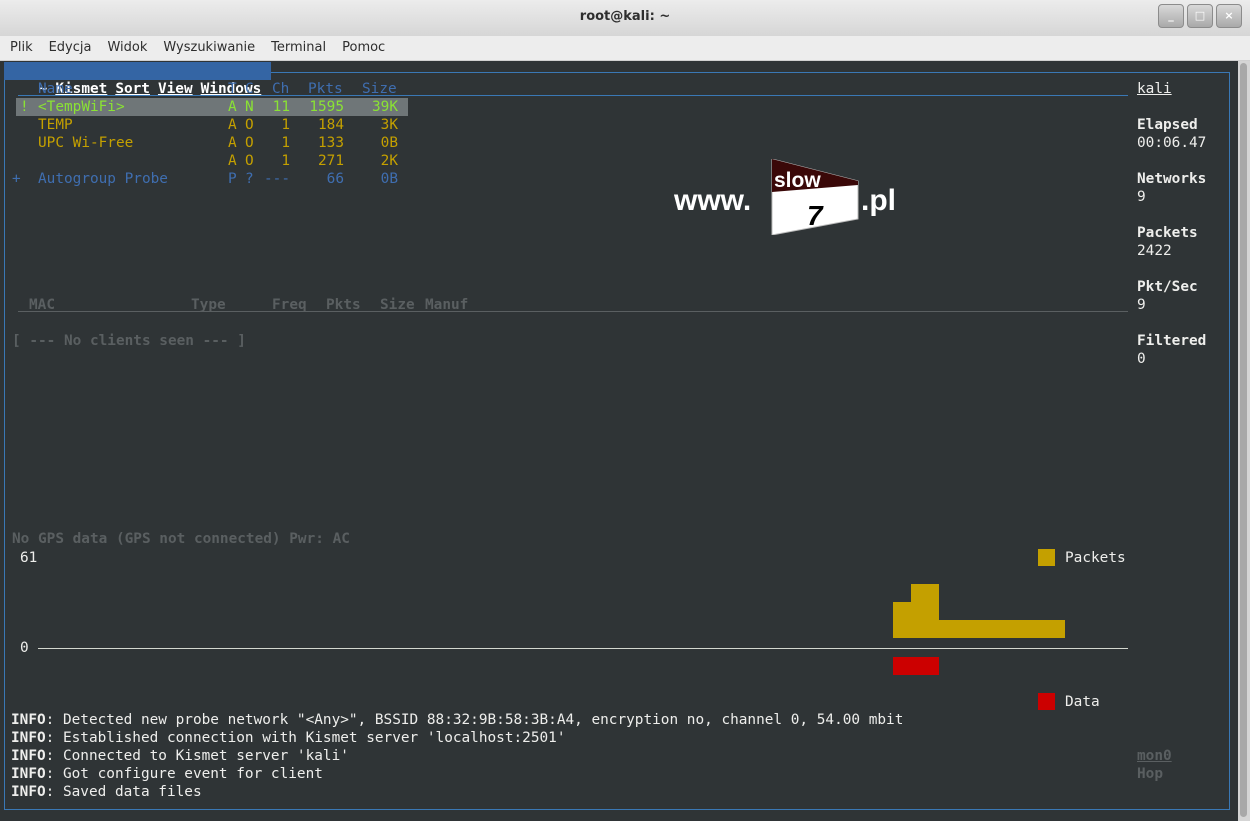 The width and height of the screenshot is (1250, 821). What do you see at coordinates (1141, 305) in the screenshot?
I see `pktsec-value: 9` at bounding box center [1141, 305].